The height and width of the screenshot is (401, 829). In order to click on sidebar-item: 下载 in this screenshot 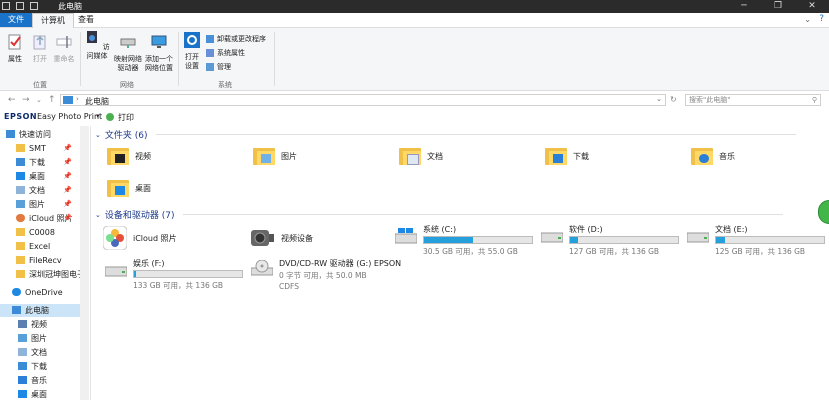, I will do `click(32, 366)`.